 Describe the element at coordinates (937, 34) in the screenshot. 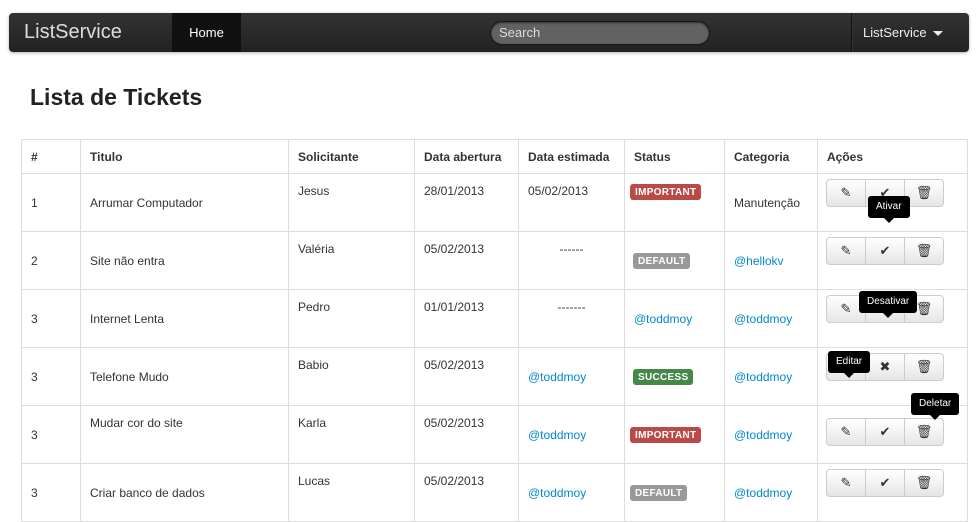

I see `caret-down-icon` at that location.